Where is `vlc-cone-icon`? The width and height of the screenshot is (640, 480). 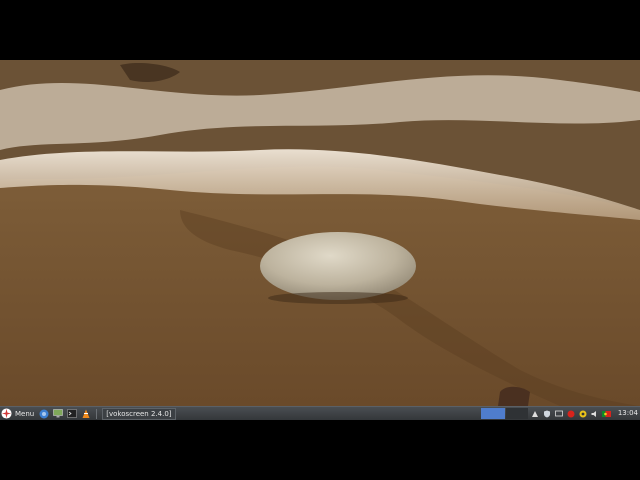
vlc-cone-icon is located at coordinates (86, 413).